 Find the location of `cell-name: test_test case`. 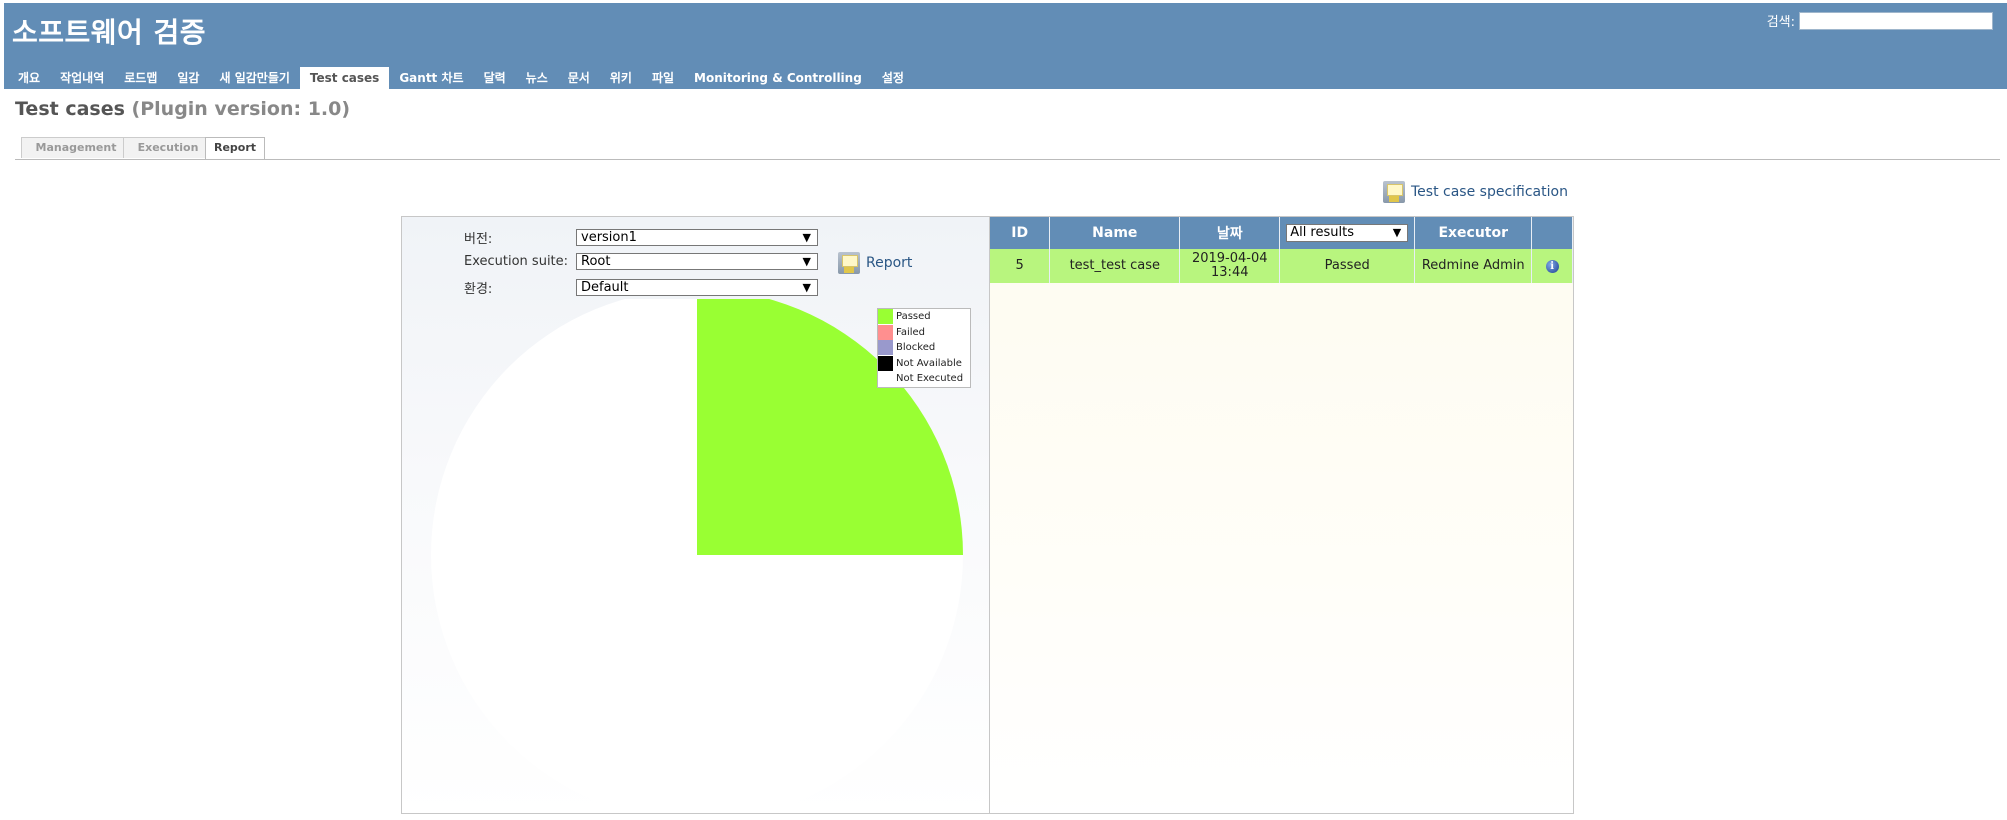

cell-name: test_test case is located at coordinates (1115, 266).